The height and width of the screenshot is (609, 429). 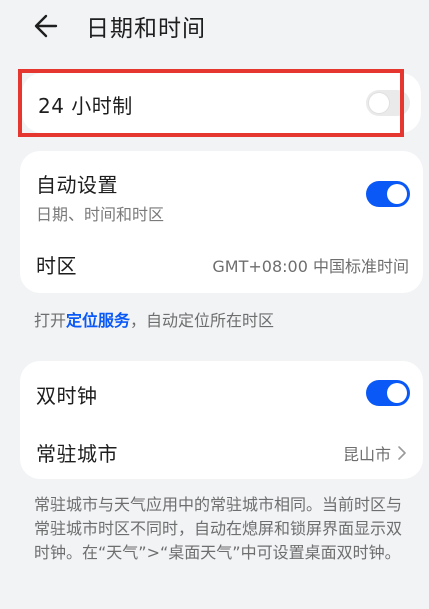 What do you see at coordinates (402, 453) in the screenshot?
I see `chevron-right-icon` at bounding box center [402, 453].